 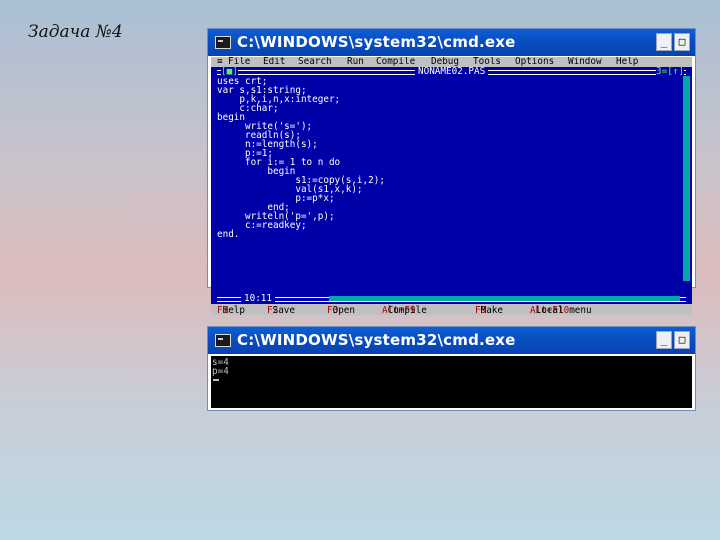 I want to click on menu-item-options: Options, so click(x=534, y=61).